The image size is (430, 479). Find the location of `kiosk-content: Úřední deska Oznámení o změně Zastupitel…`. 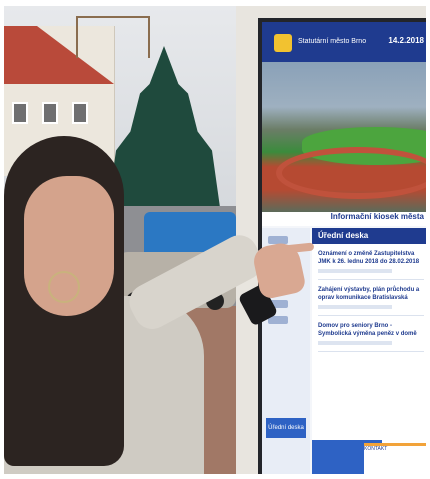

kiosk-content: Úřední deska Oznámení o změně Zastupitel… is located at coordinates (369, 351).